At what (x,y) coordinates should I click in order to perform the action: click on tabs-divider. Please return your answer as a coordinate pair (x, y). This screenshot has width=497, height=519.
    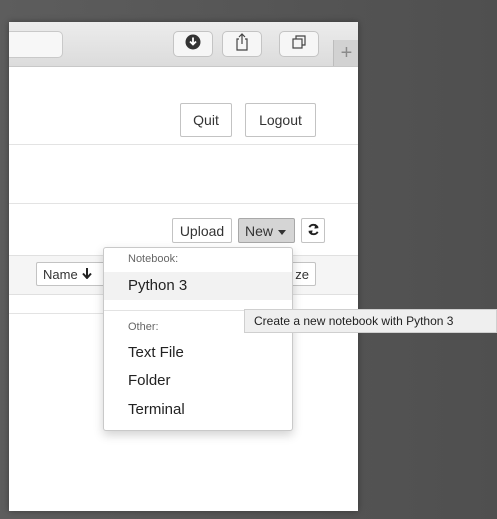
    Looking at the image, I should click on (183, 203).